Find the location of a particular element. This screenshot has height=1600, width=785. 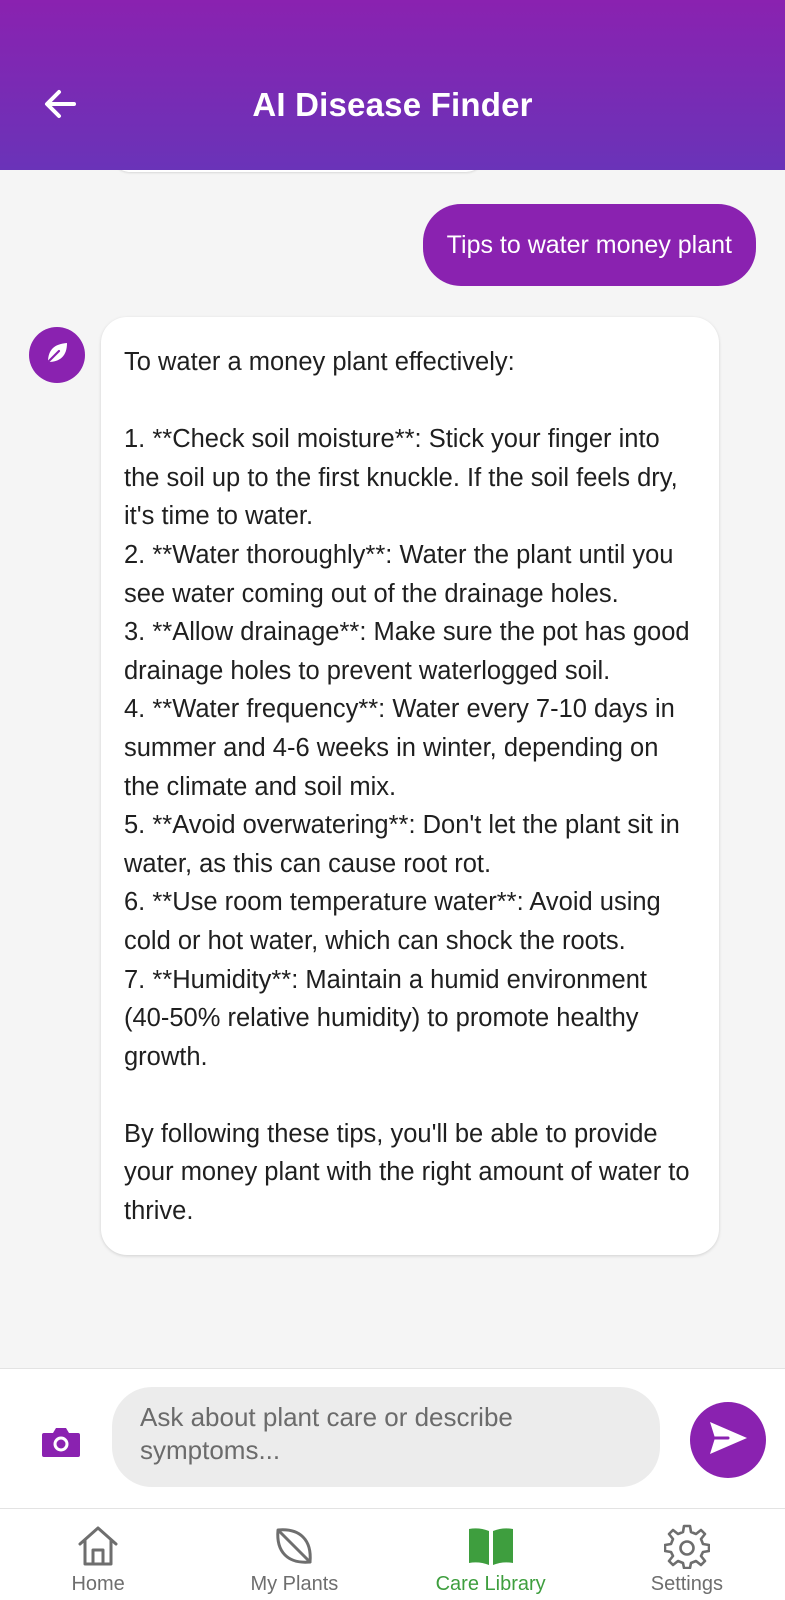

nav-item-care-library: Care Library is located at coordinates (491, 1554).